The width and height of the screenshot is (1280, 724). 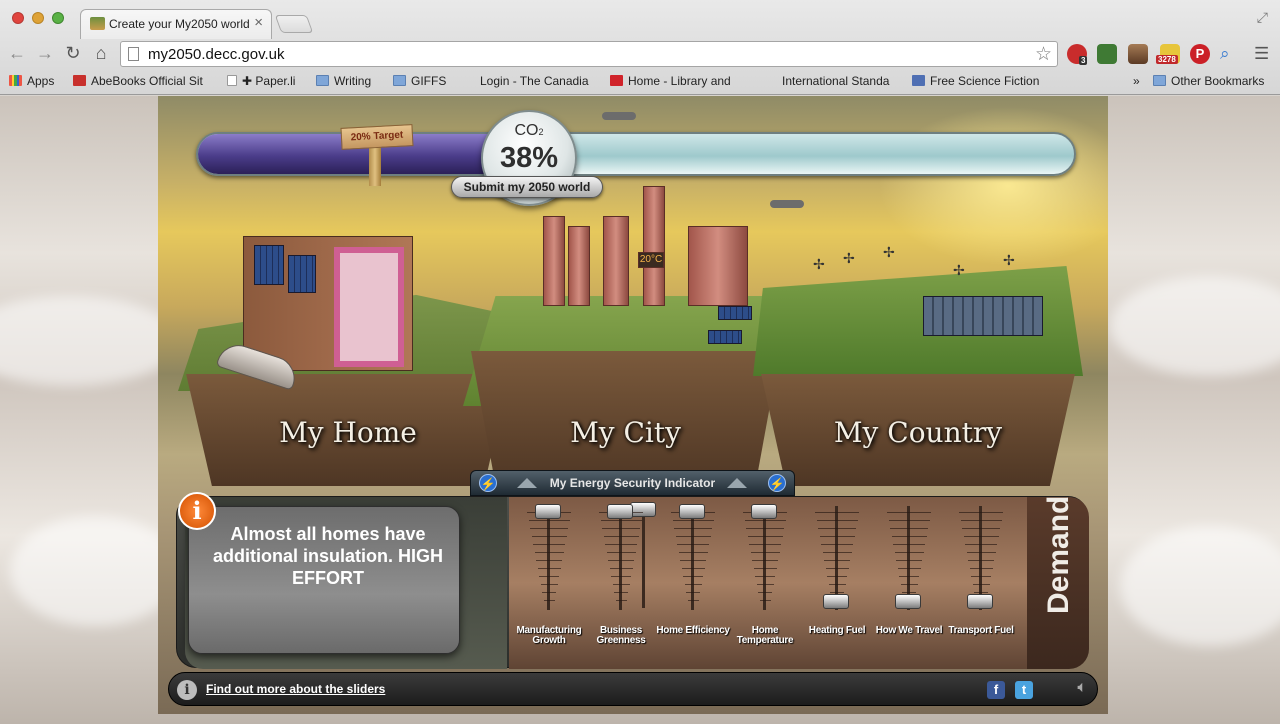 What do you see at coordinates (249, 81) in the screenshot?
I see `bookmark-label: ✚` at bounding box center [249, 81].